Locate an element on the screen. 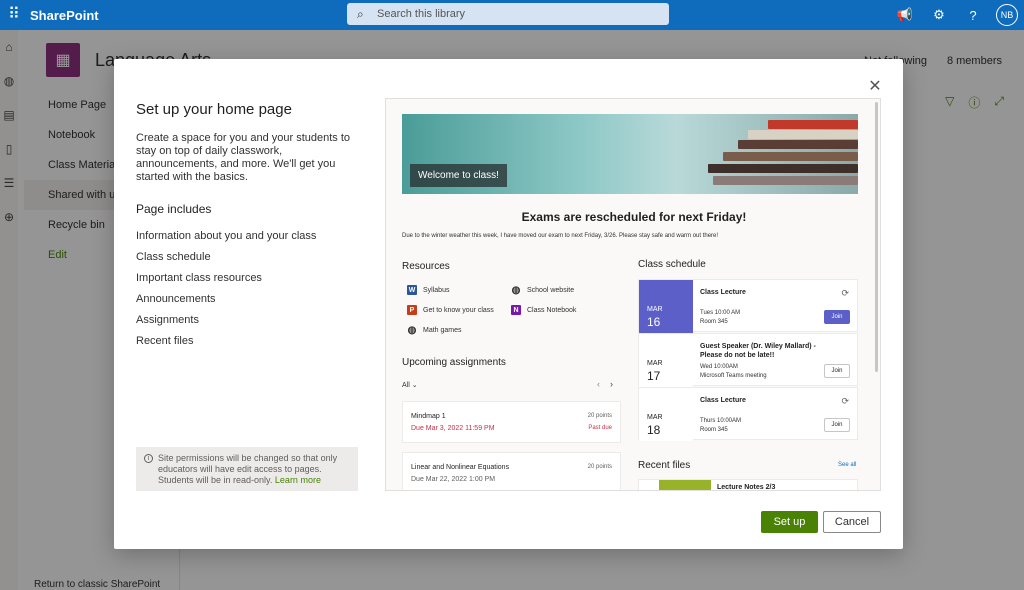 The image size is (1024, 590). search-box: ⌕ Search this library is located at coordinates (508, 14).